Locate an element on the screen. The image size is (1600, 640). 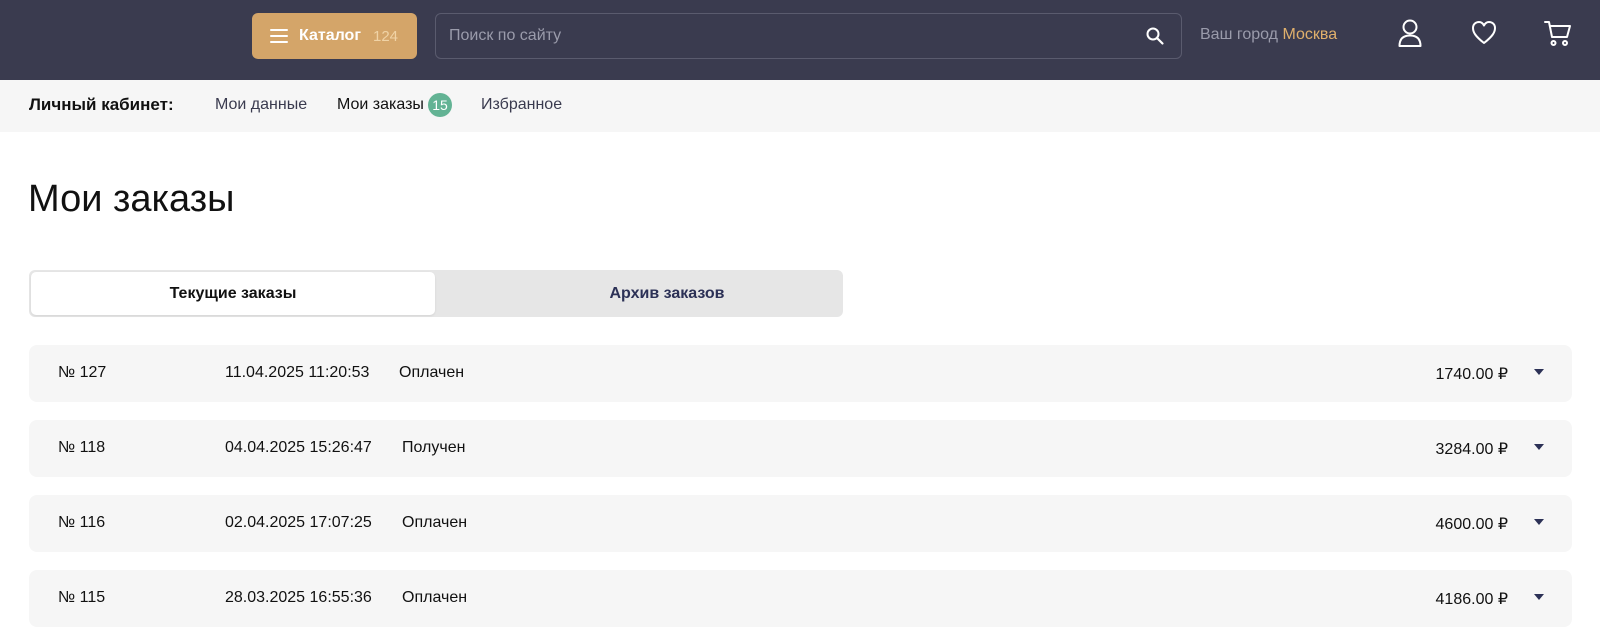
orders-tabs: Текущие заказы Архив заказов is located at coordinates (436, 293).